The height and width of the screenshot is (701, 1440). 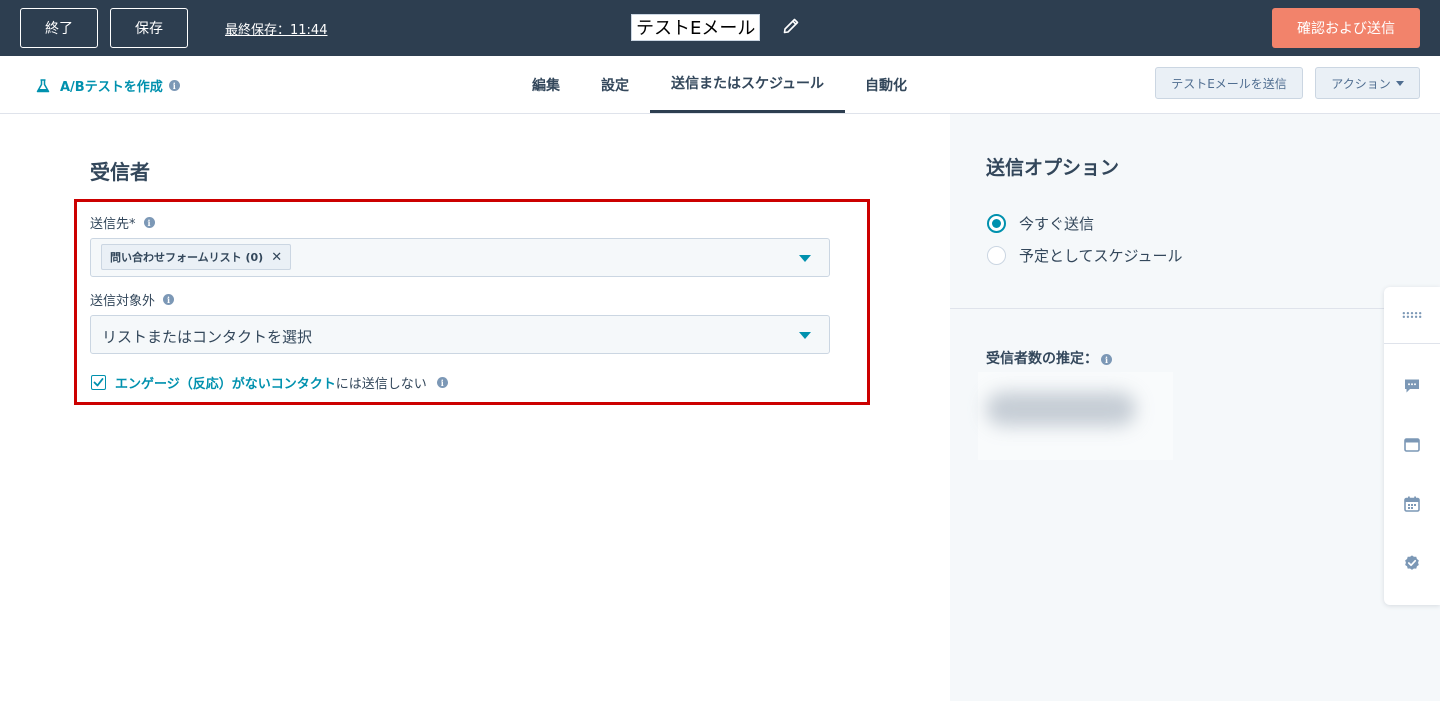 I want to click on last-saved-link: 最終保存：11:44, so click(x=276, y=28).